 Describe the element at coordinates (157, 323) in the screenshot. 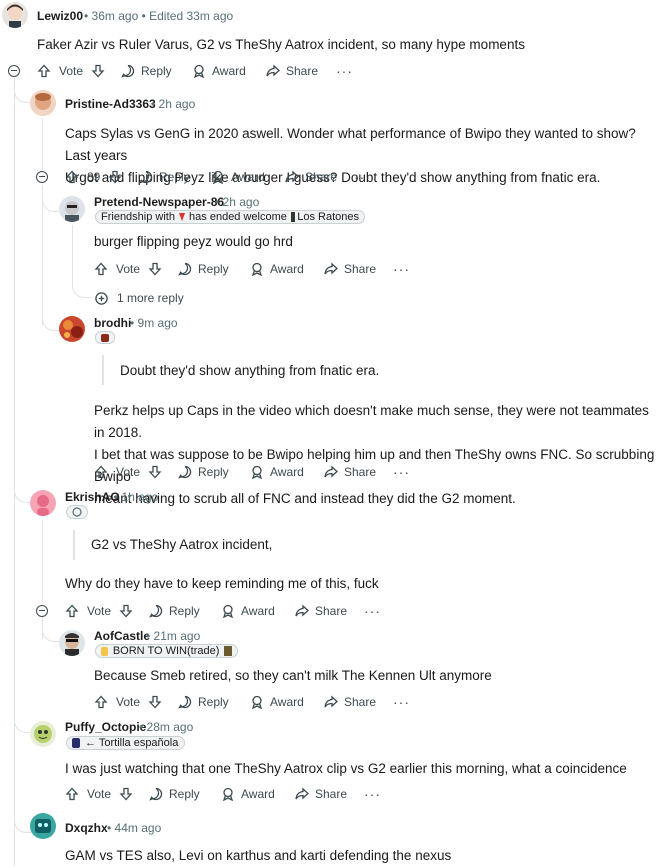

I see `timestamp: 9m ago` at that location.